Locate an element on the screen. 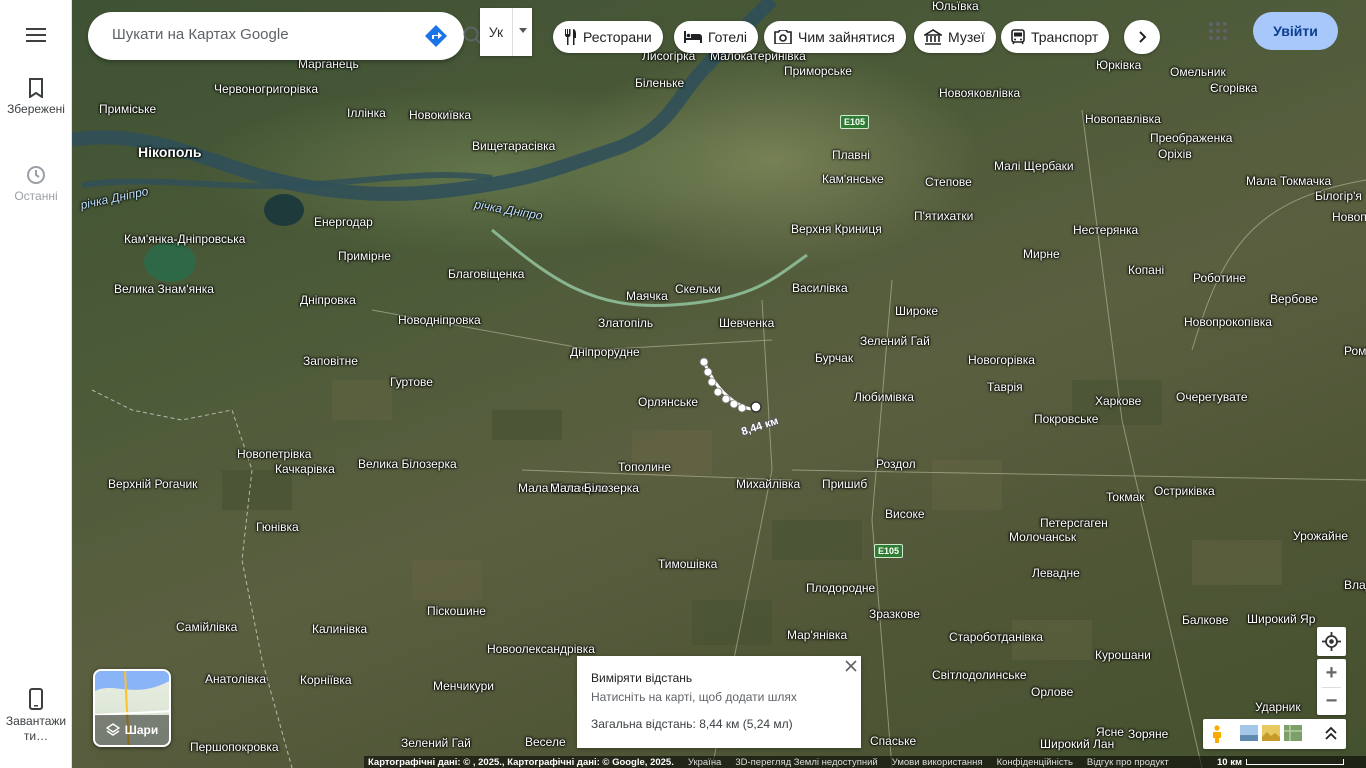 This screenshot has width=1366, height=768. input-tools: Ук is located at coordinates (506, 32).